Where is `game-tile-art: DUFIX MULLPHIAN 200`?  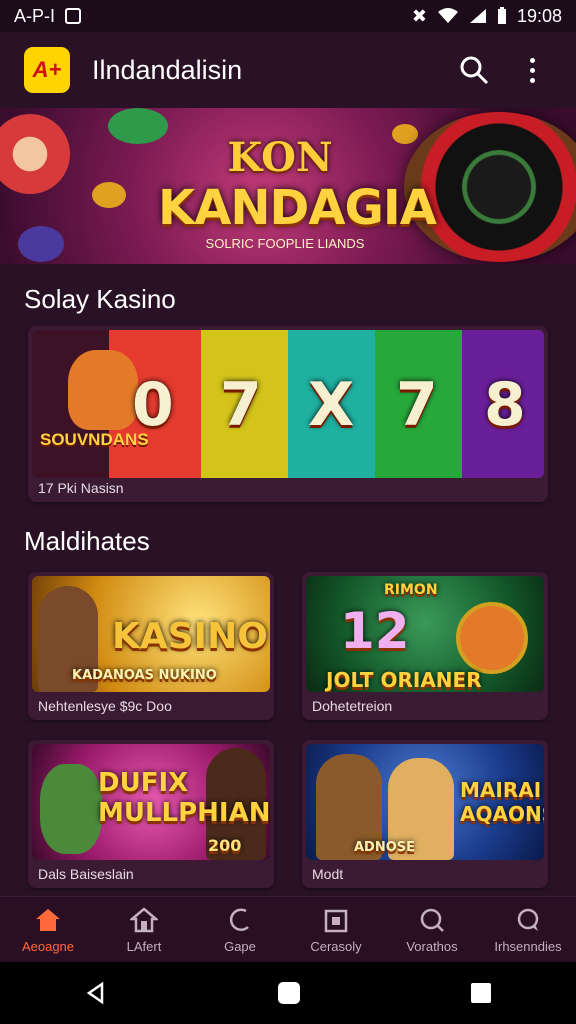
game-tile-art: DUFIX MULLPHIAN 200 is located at coordinates (151, 802).